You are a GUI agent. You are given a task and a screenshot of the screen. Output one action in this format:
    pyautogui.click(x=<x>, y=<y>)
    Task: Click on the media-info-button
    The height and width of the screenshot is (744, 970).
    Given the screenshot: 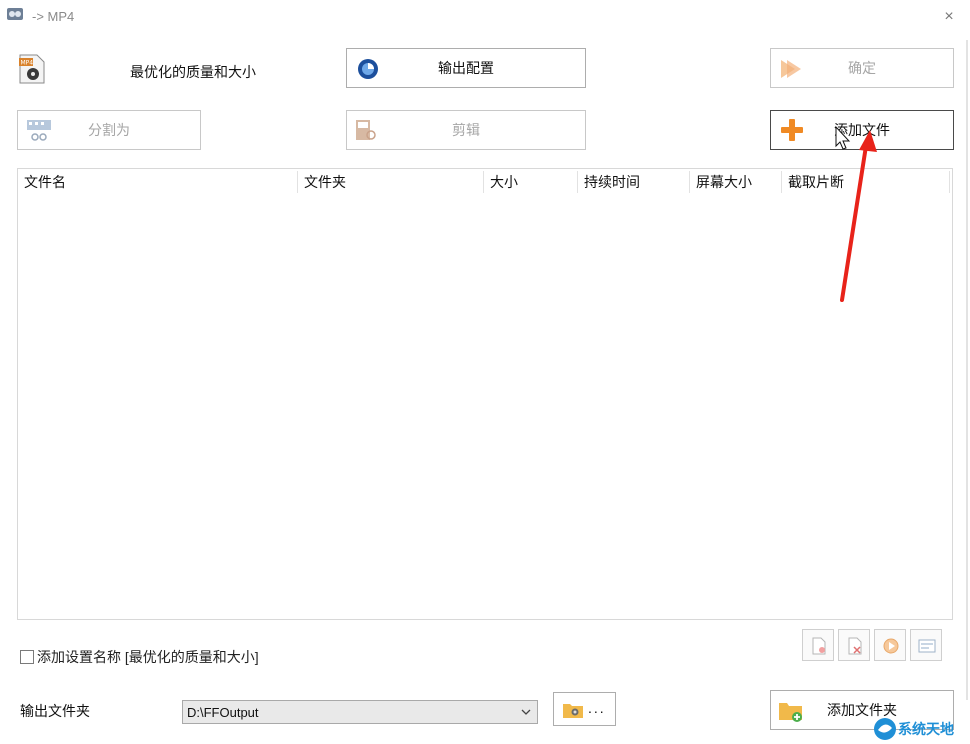 What is the action you would take?
    pyautogui.click(x=926, y=645)
    